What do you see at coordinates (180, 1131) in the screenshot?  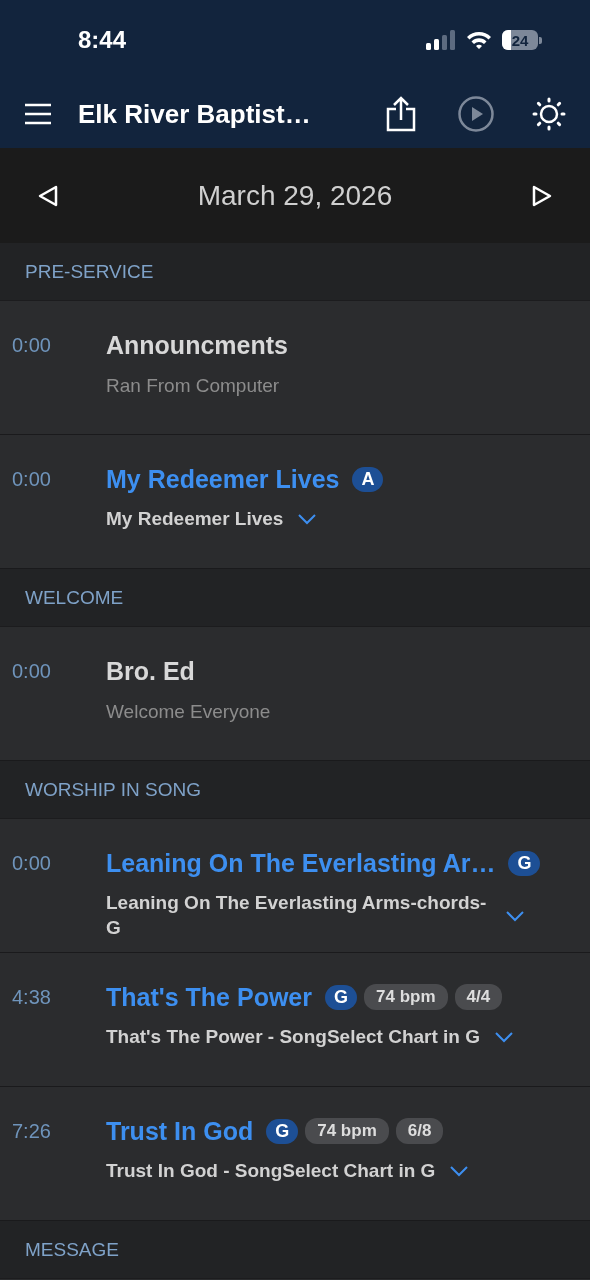 I see `song-title: Trust In God` at bounding box center [180, 1131].